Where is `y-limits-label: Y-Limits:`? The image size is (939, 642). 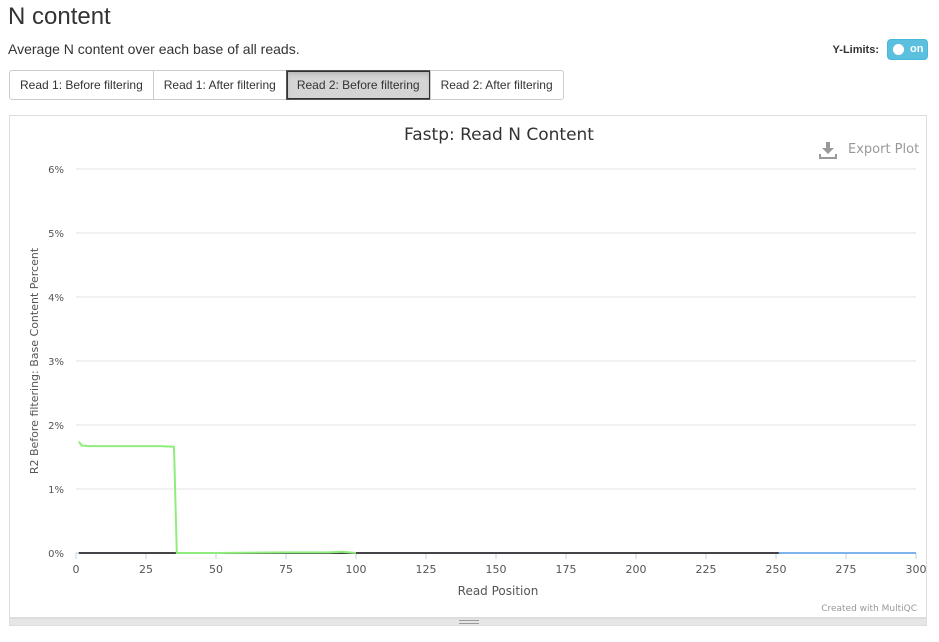
y-limits-label: Y-Limits: is located at coordinates (855, 49).